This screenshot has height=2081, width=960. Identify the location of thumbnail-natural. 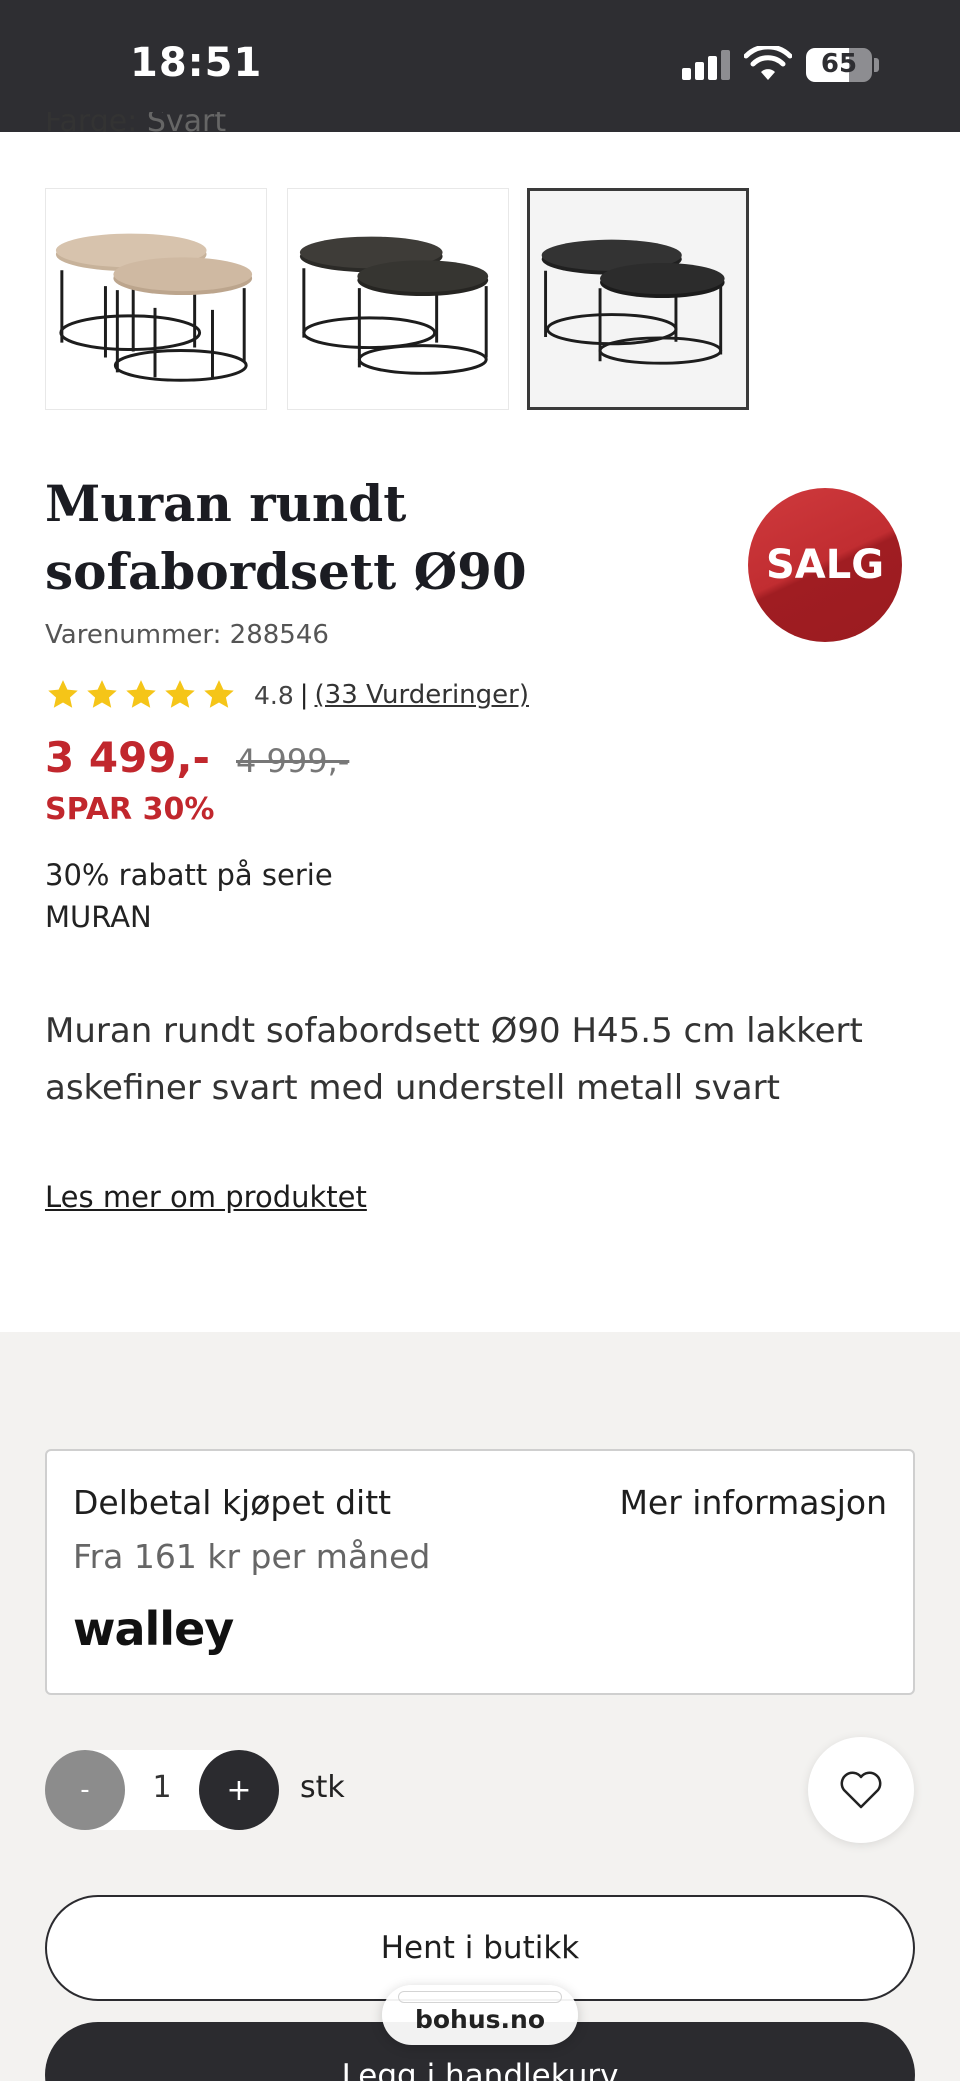
(156, 299).